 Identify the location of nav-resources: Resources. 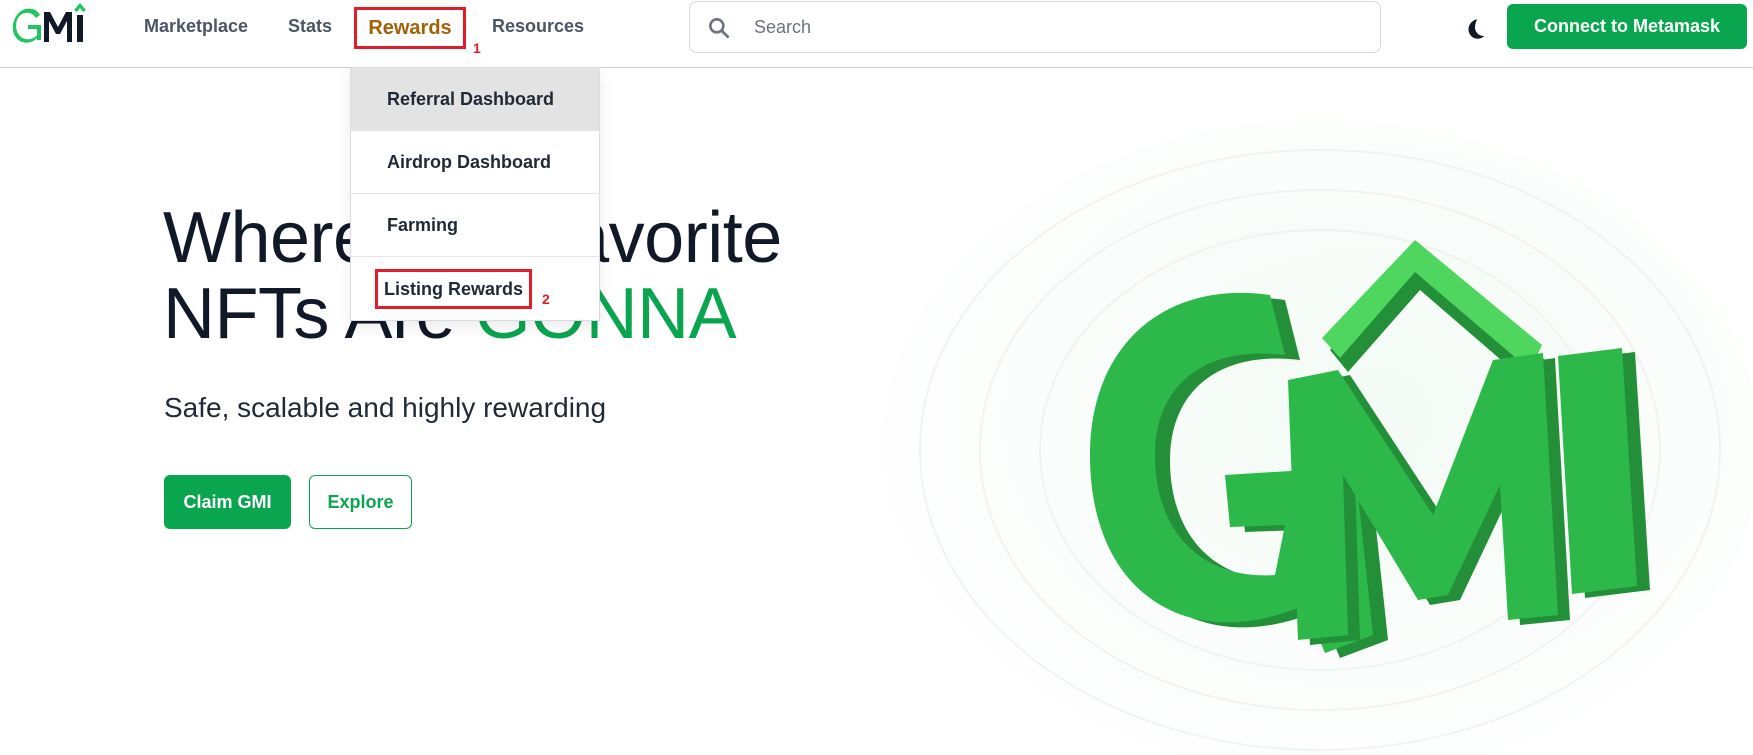
(538, 26).